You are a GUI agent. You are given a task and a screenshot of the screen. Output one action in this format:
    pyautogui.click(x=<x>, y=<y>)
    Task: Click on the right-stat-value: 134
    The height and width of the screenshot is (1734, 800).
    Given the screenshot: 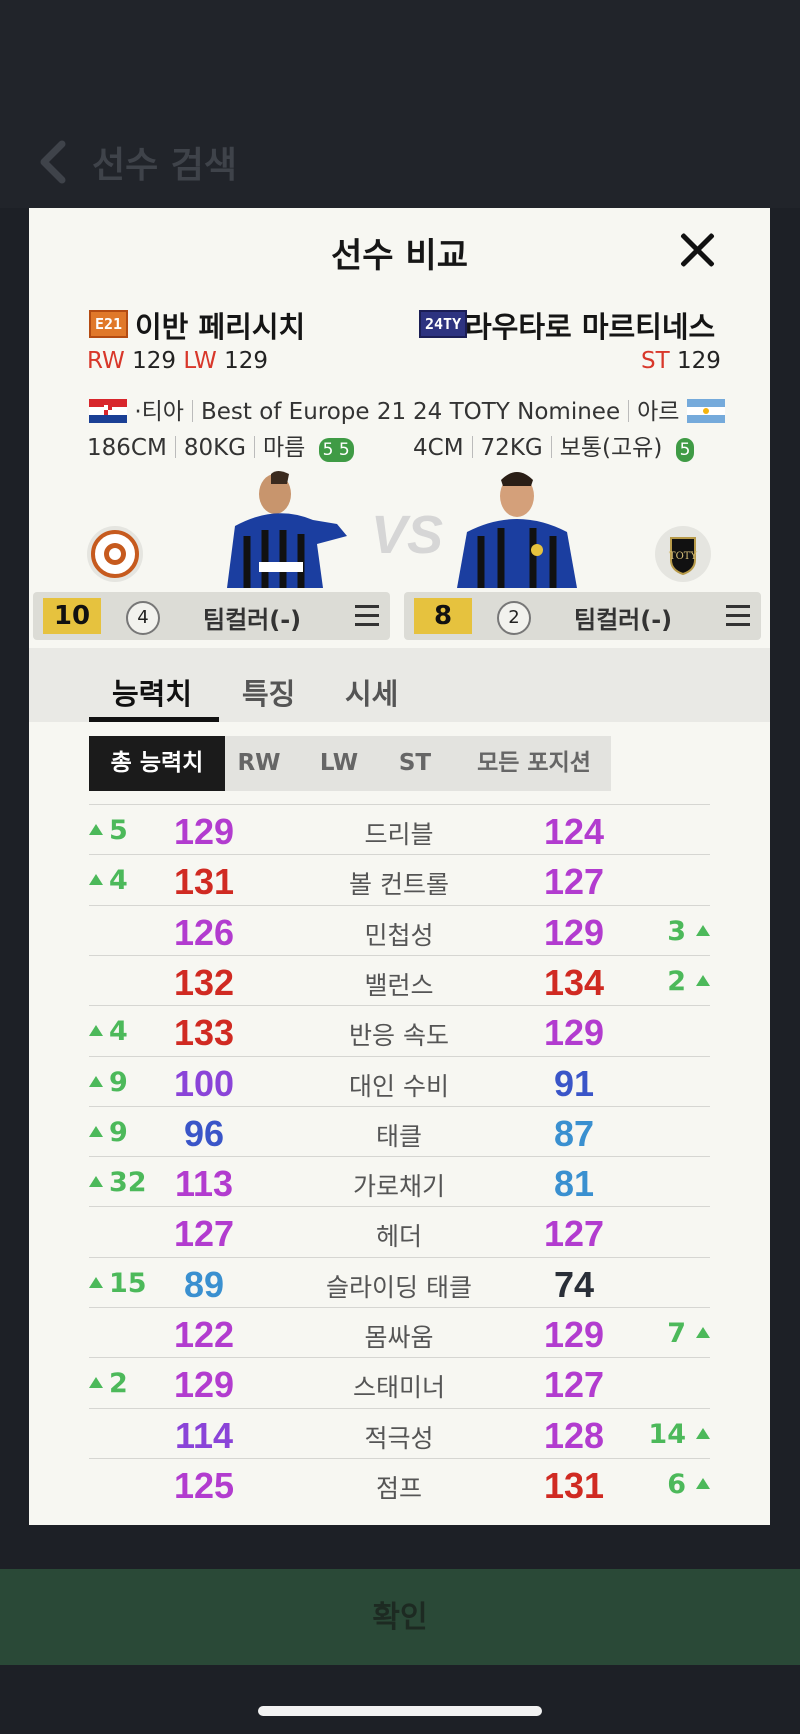 What is the action you would take?
    pyautogui.click(x=574, y=982)
    